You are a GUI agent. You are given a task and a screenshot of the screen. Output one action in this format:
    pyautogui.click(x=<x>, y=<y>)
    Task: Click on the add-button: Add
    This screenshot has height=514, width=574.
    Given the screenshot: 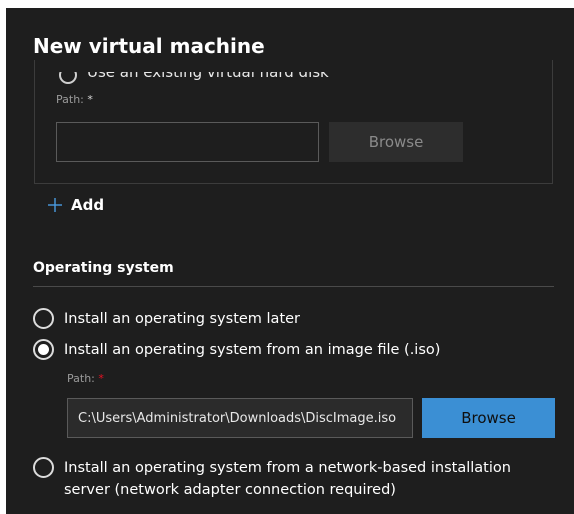 What is the action you would take?
    pyautogui.click(x=75, y=205)
    